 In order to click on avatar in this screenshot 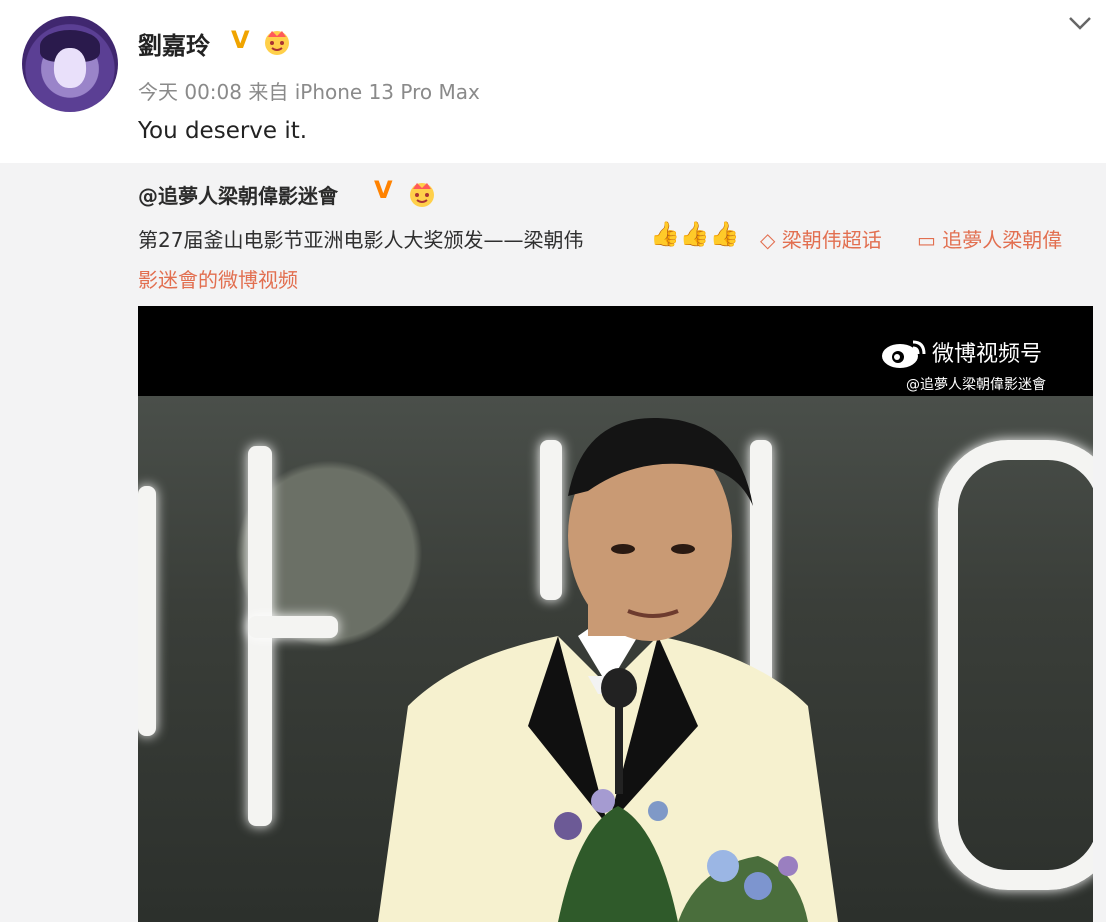, I will do `click(70, 64)`.